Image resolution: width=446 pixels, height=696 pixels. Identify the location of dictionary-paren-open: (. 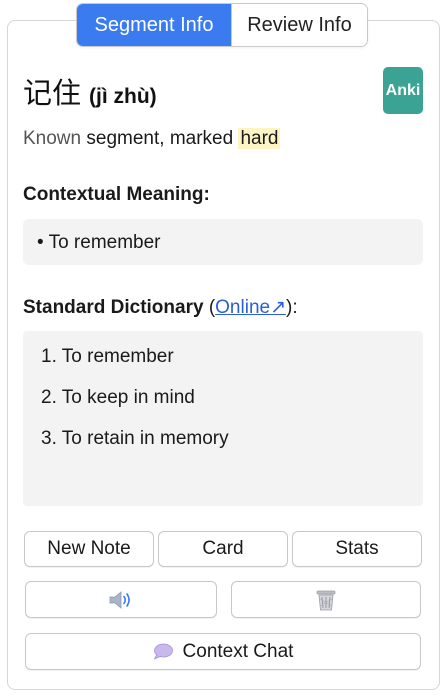
(209, 307).